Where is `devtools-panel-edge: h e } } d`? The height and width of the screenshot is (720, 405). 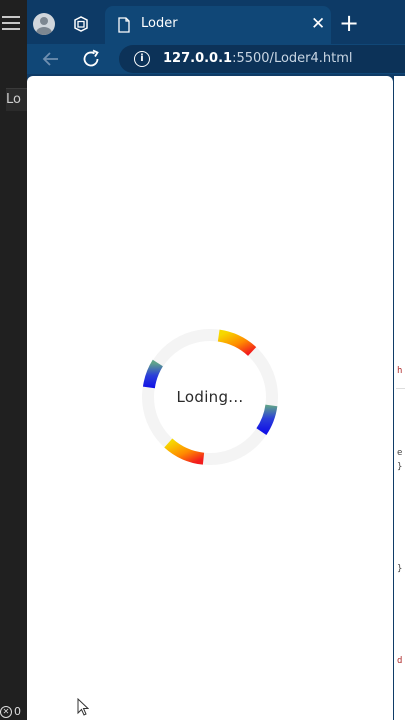
devtools-panel-edge: h e } } d is located at coordinates (399, 398).